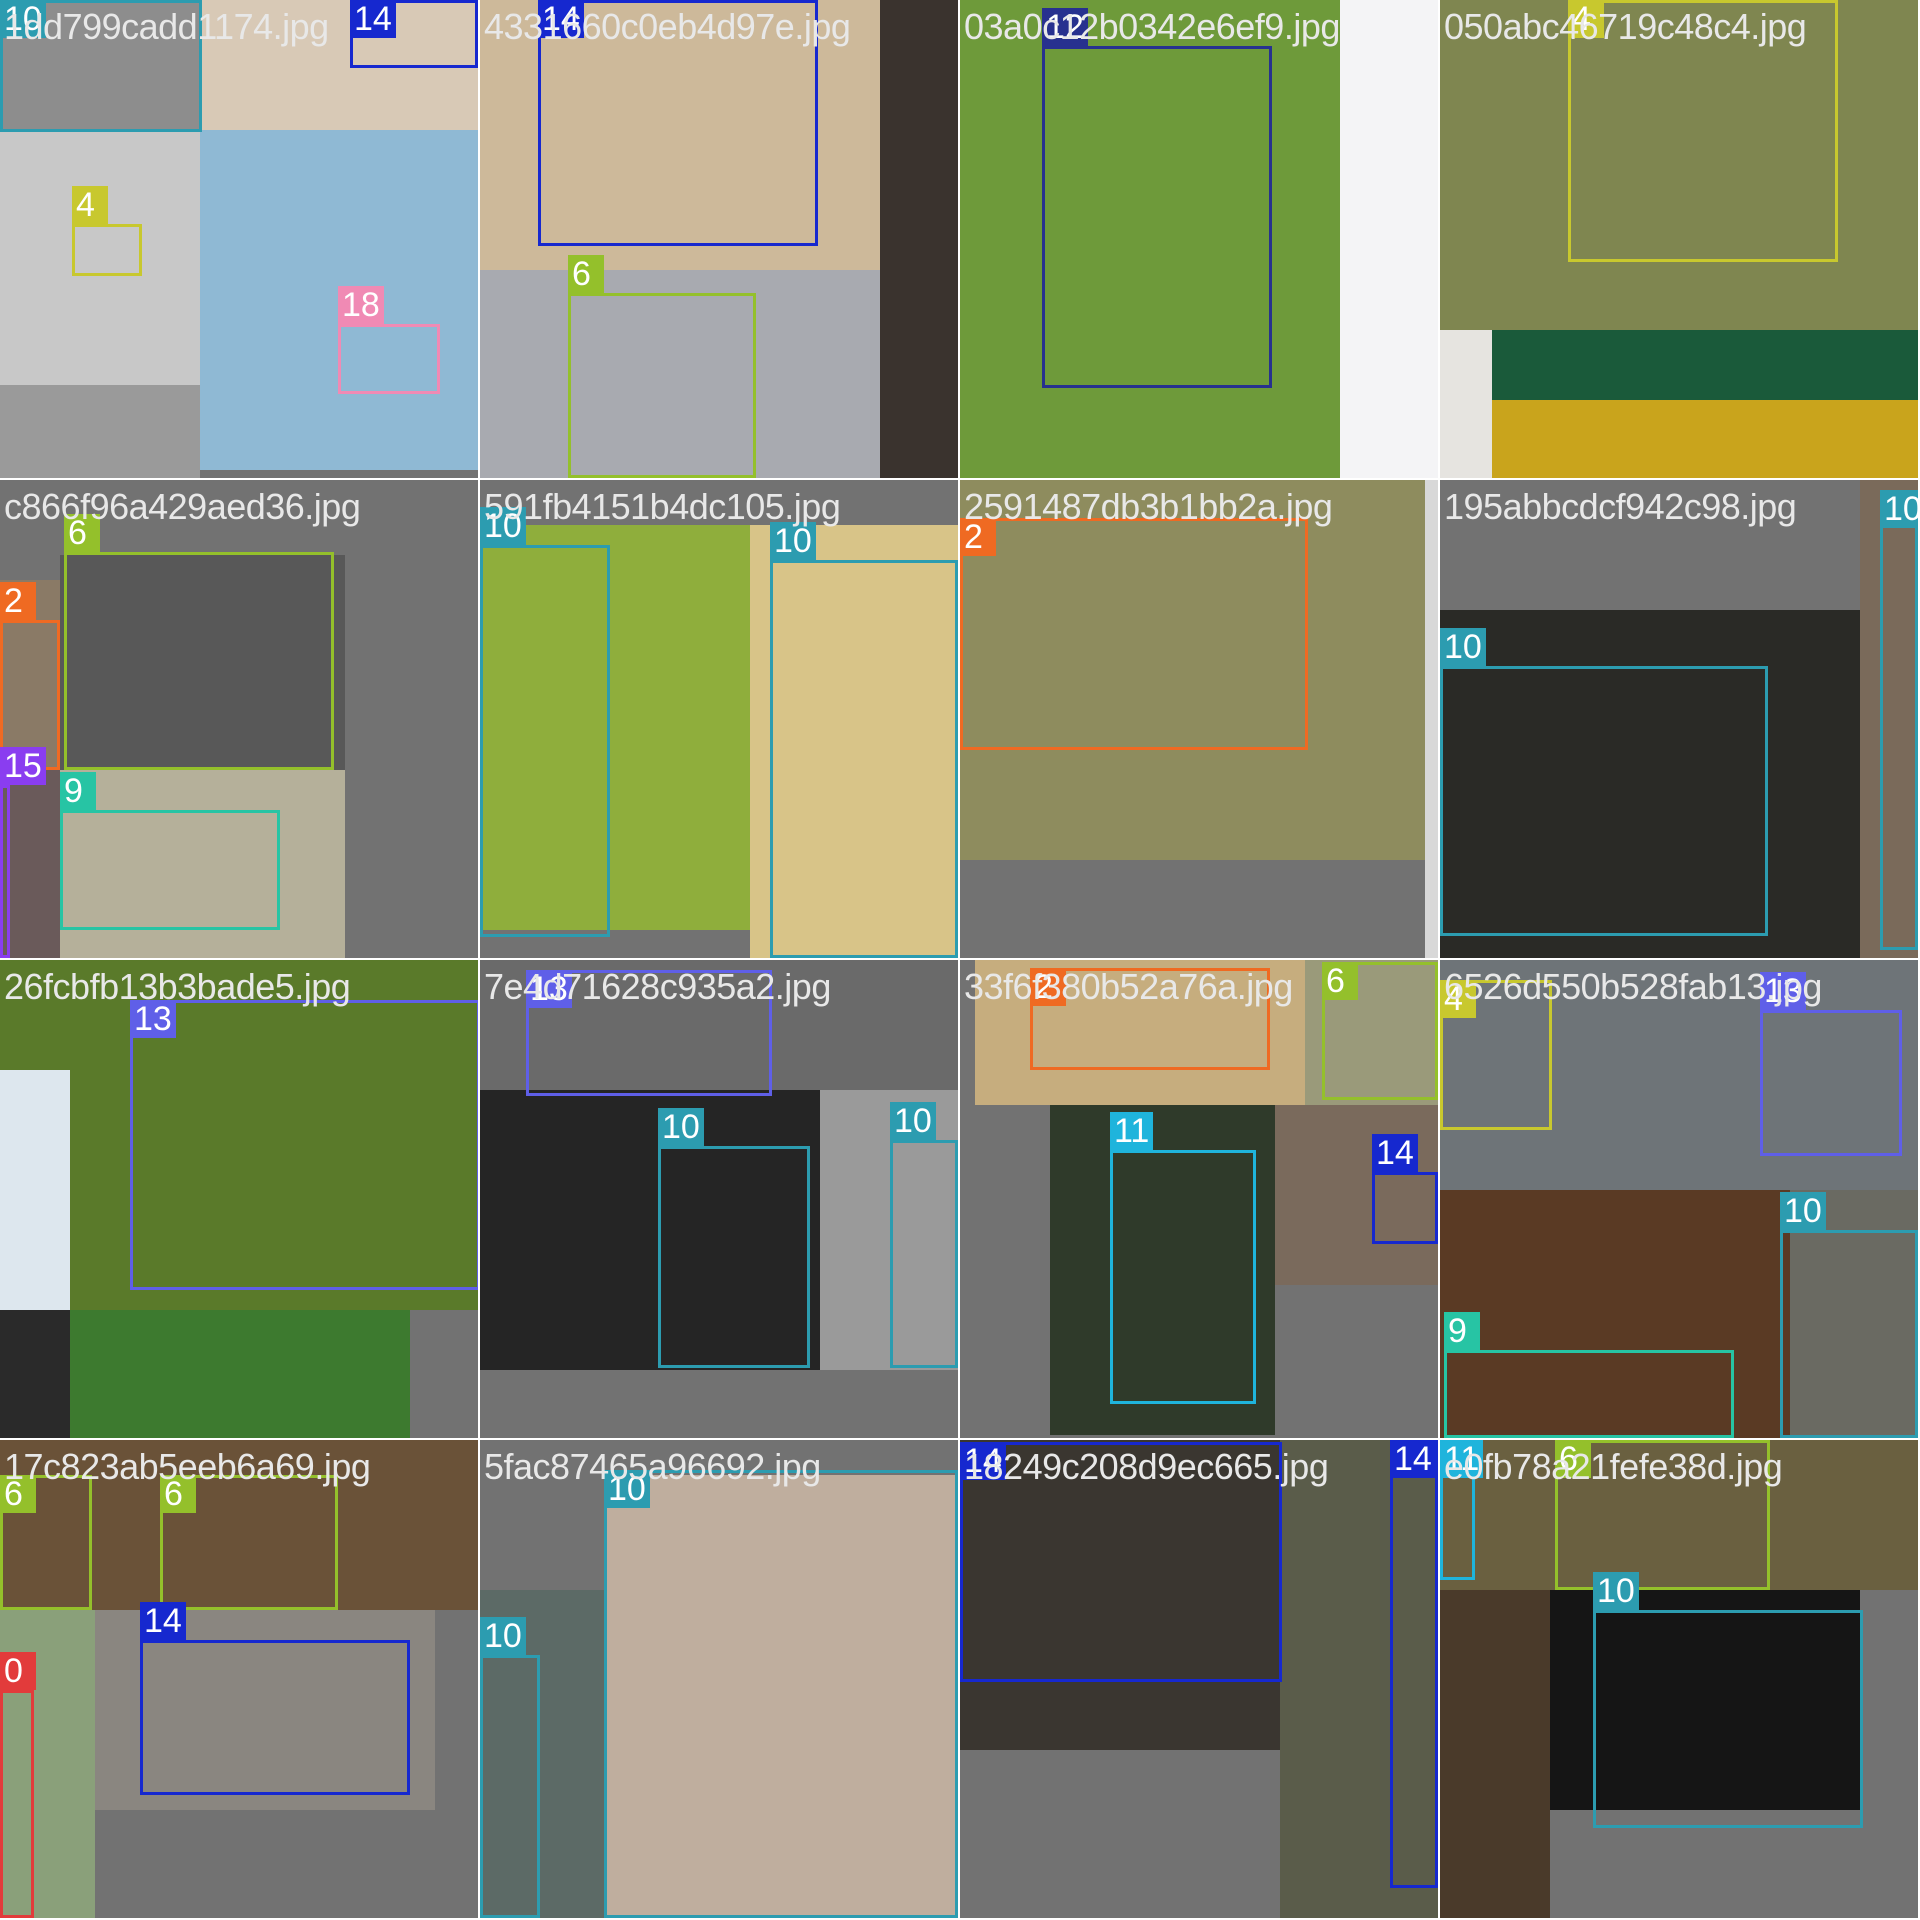  What do you see at coordinates (1613, 1466) in the screenshot?
I see `tile-filename: e0fb78a21fefe38d.jpg` at bounding box center [1613, 1466].